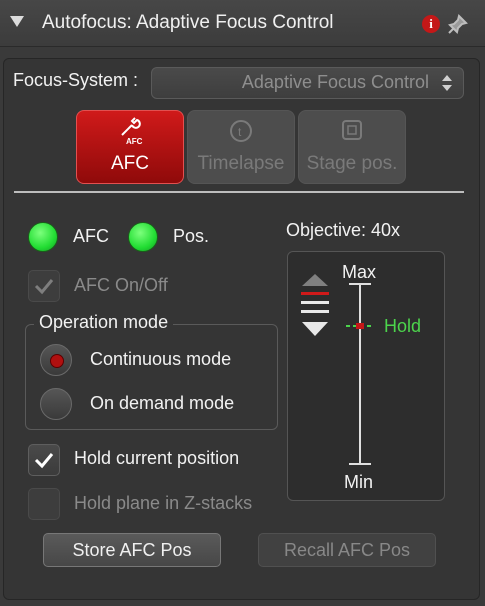  I want to click on hold-plane-zstacks-label: Hold plane in Z-stacks, so click(163, 503).